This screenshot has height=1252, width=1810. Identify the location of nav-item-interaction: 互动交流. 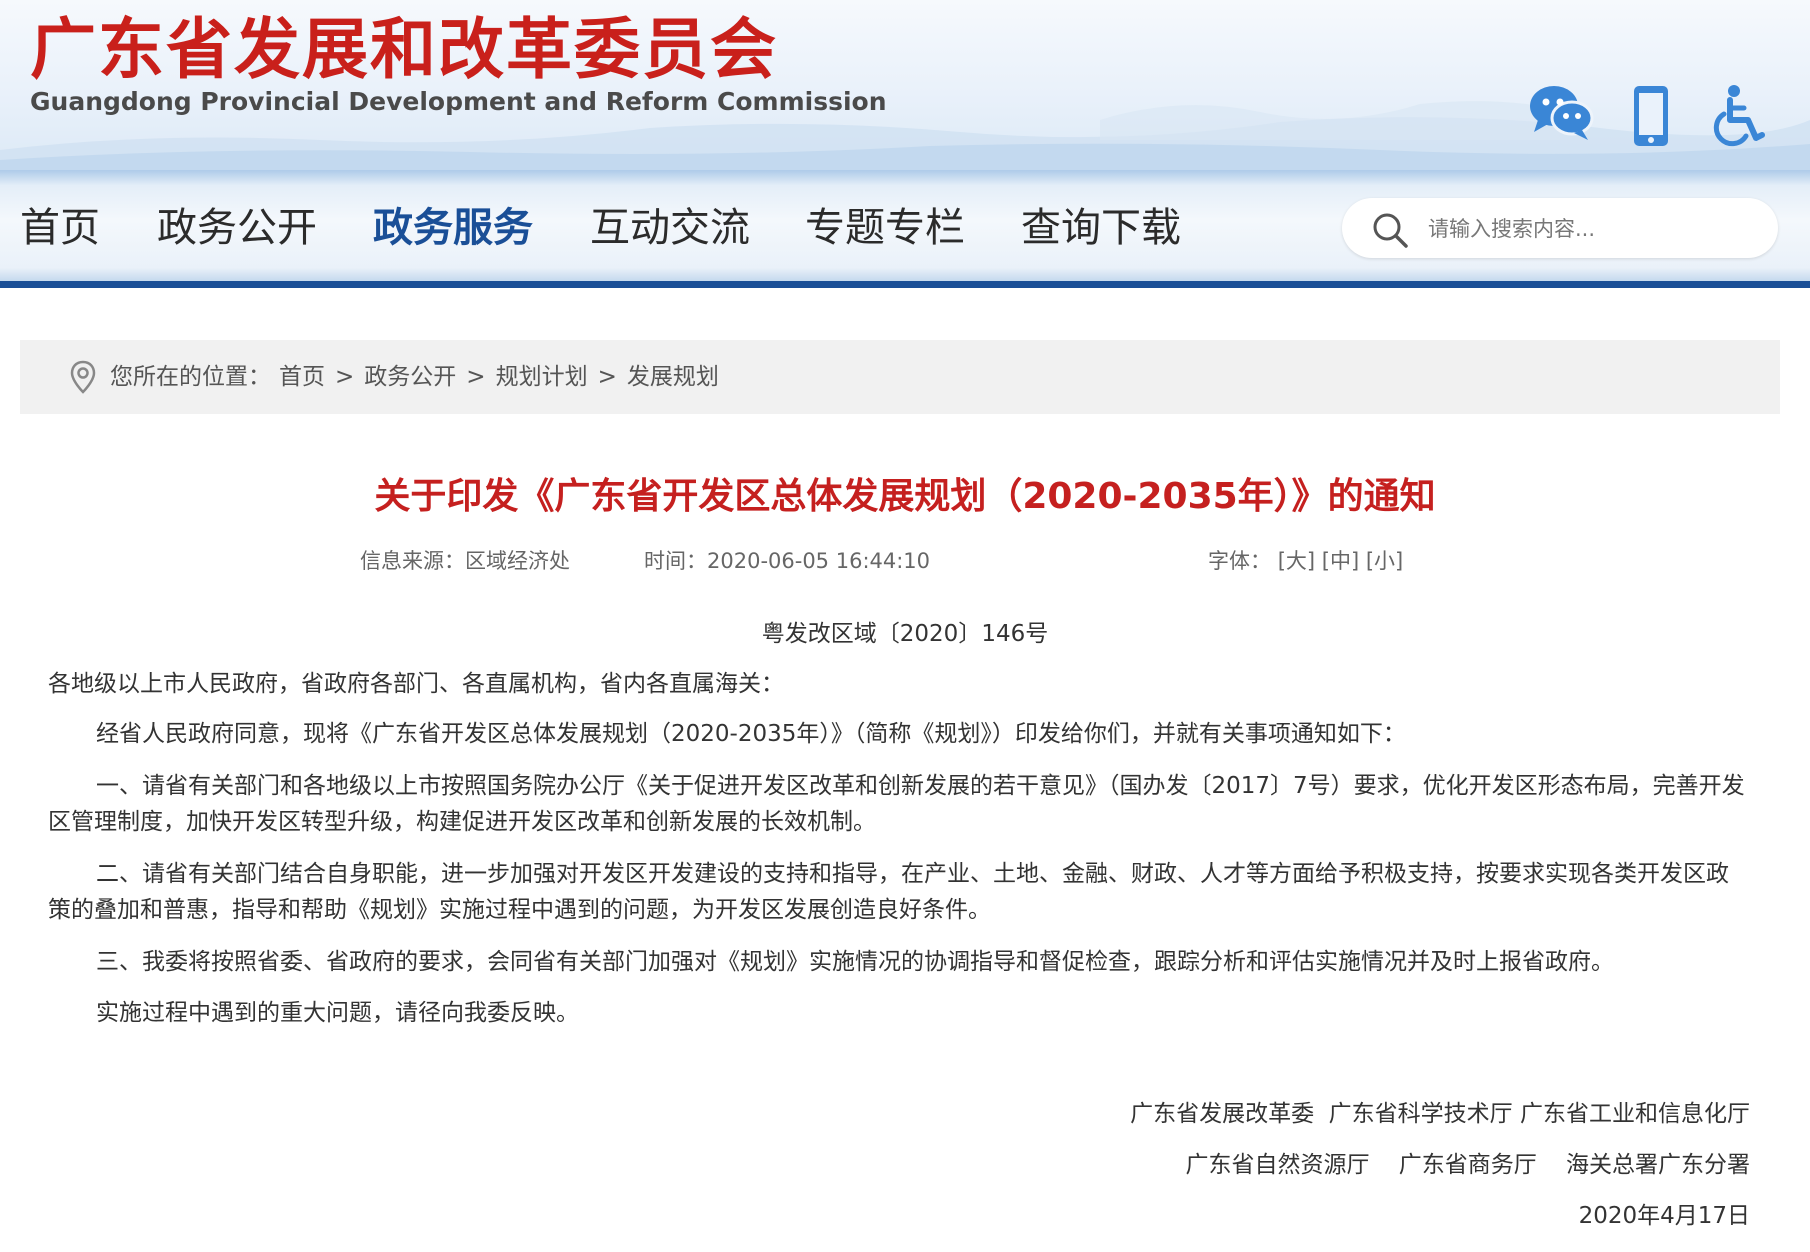
(670, 228).